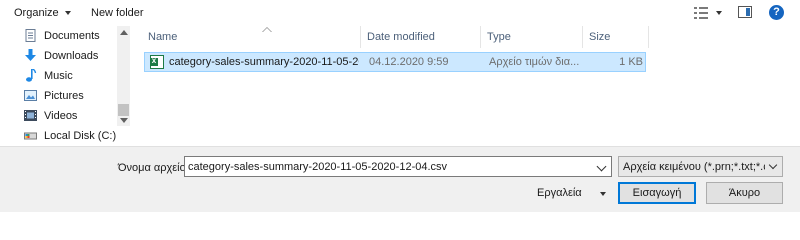 The height and width of the screenshot is (240, 800). What do you see at coordinates (117, 13) in the screenshot?
I see `new-folder-button: New folder` at bounding box center [117, 13].